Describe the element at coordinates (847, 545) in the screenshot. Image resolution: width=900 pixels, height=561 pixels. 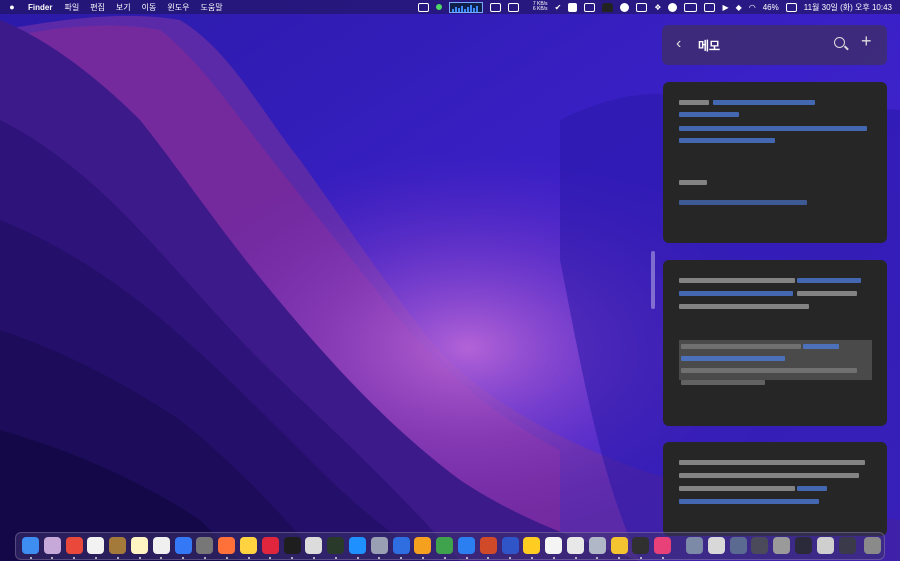
I see `window-8-icon` at that location.